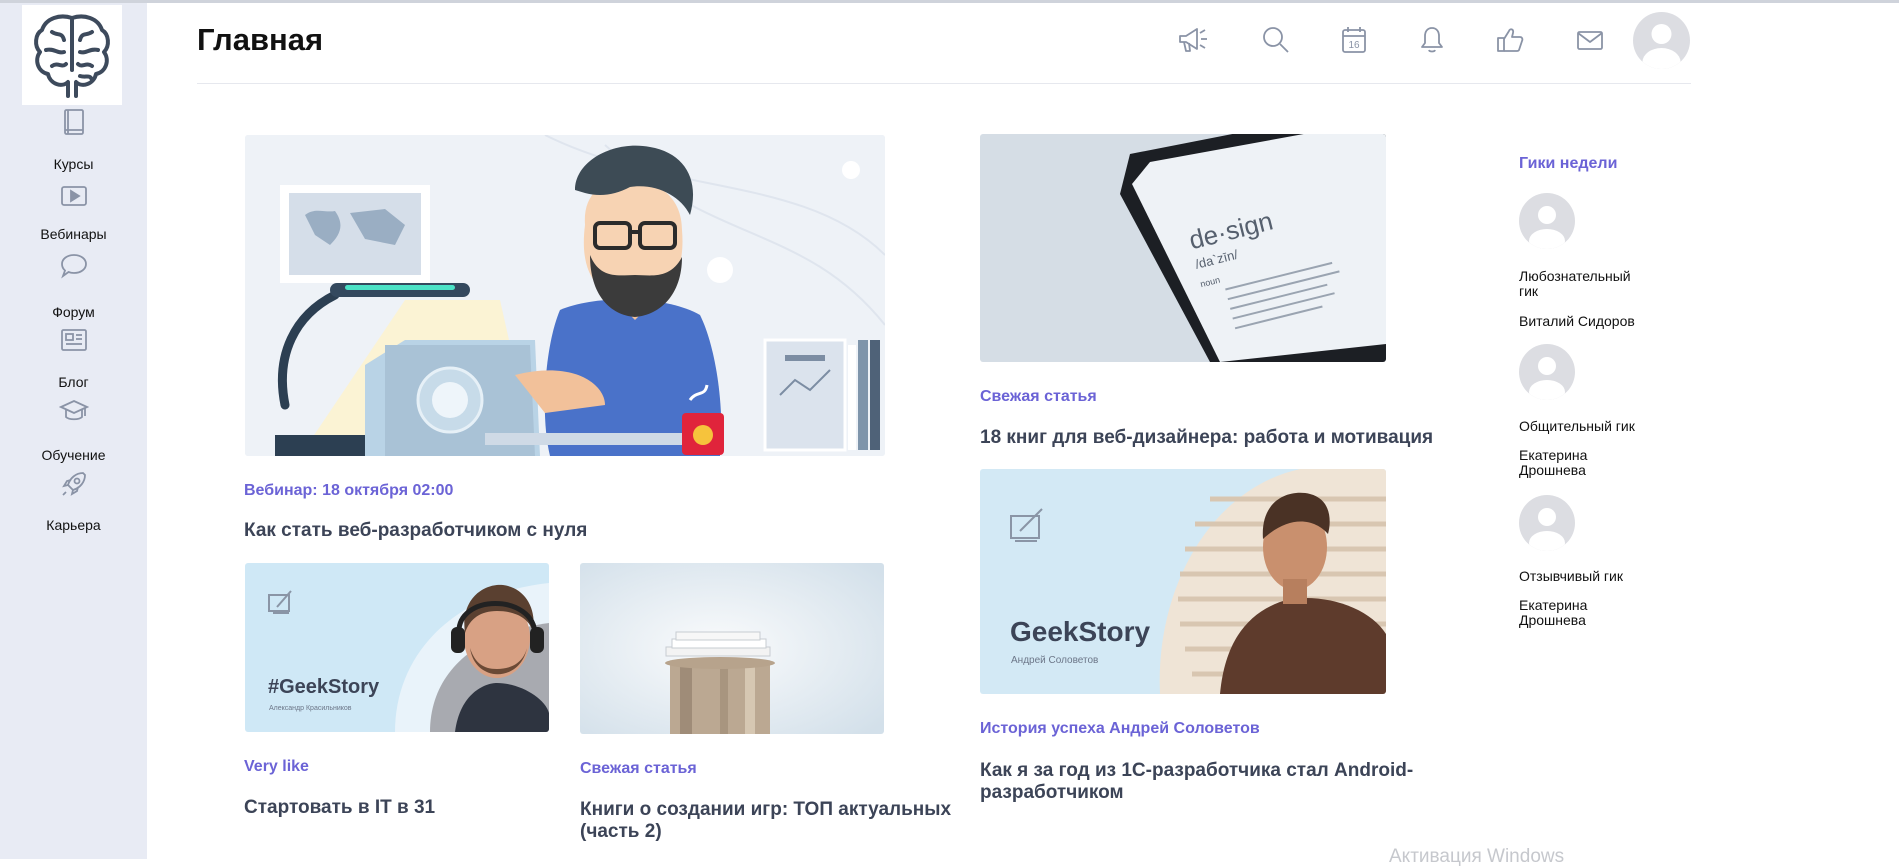 The height and width of the screenshot is (868, 1899). What do you see at coordinates (73, 525) in the screenshot?
I see `sidebar-item-label: Карьера` at bounding box center [73, 525].